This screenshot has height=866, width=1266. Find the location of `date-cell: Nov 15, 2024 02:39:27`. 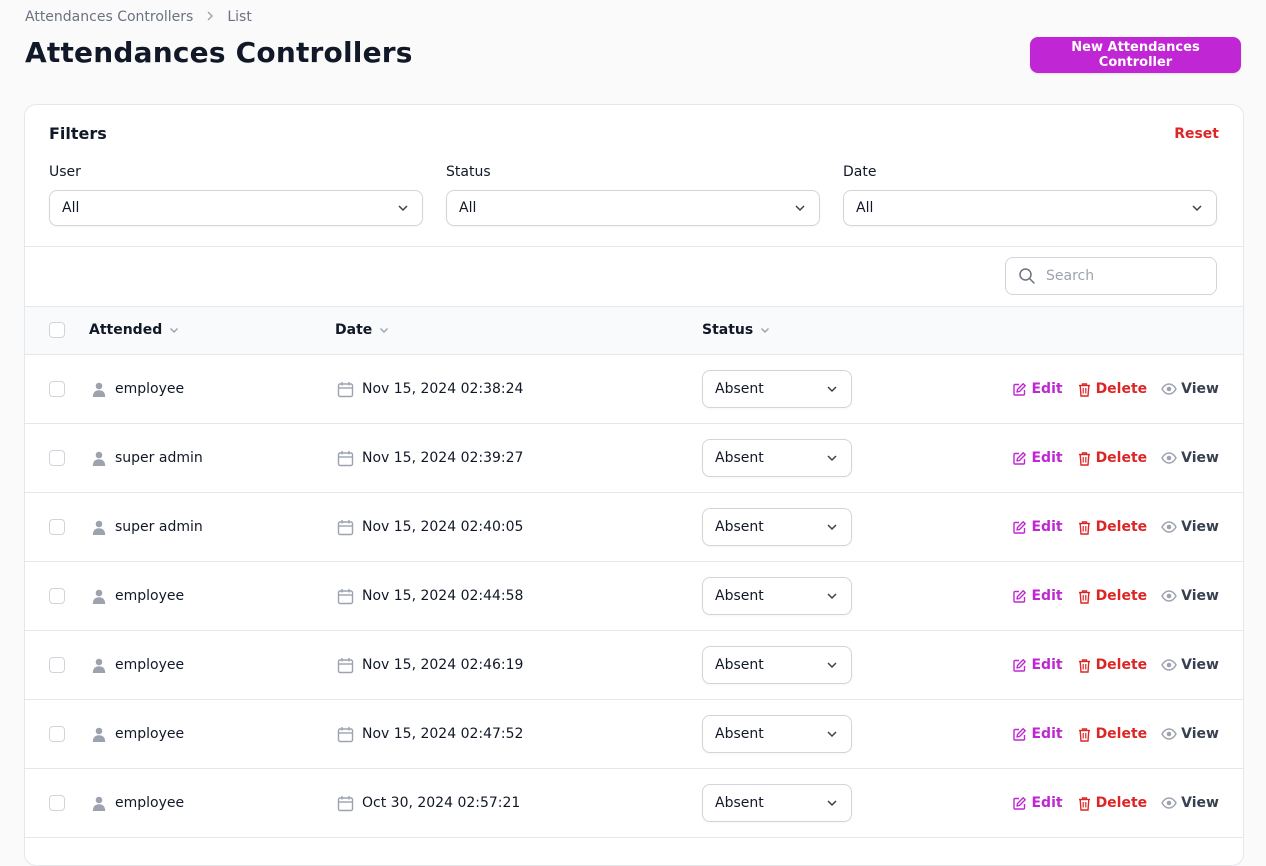

date-cell: Nov 15, 2024 02:39:27 is located at coordinates (430, 458).